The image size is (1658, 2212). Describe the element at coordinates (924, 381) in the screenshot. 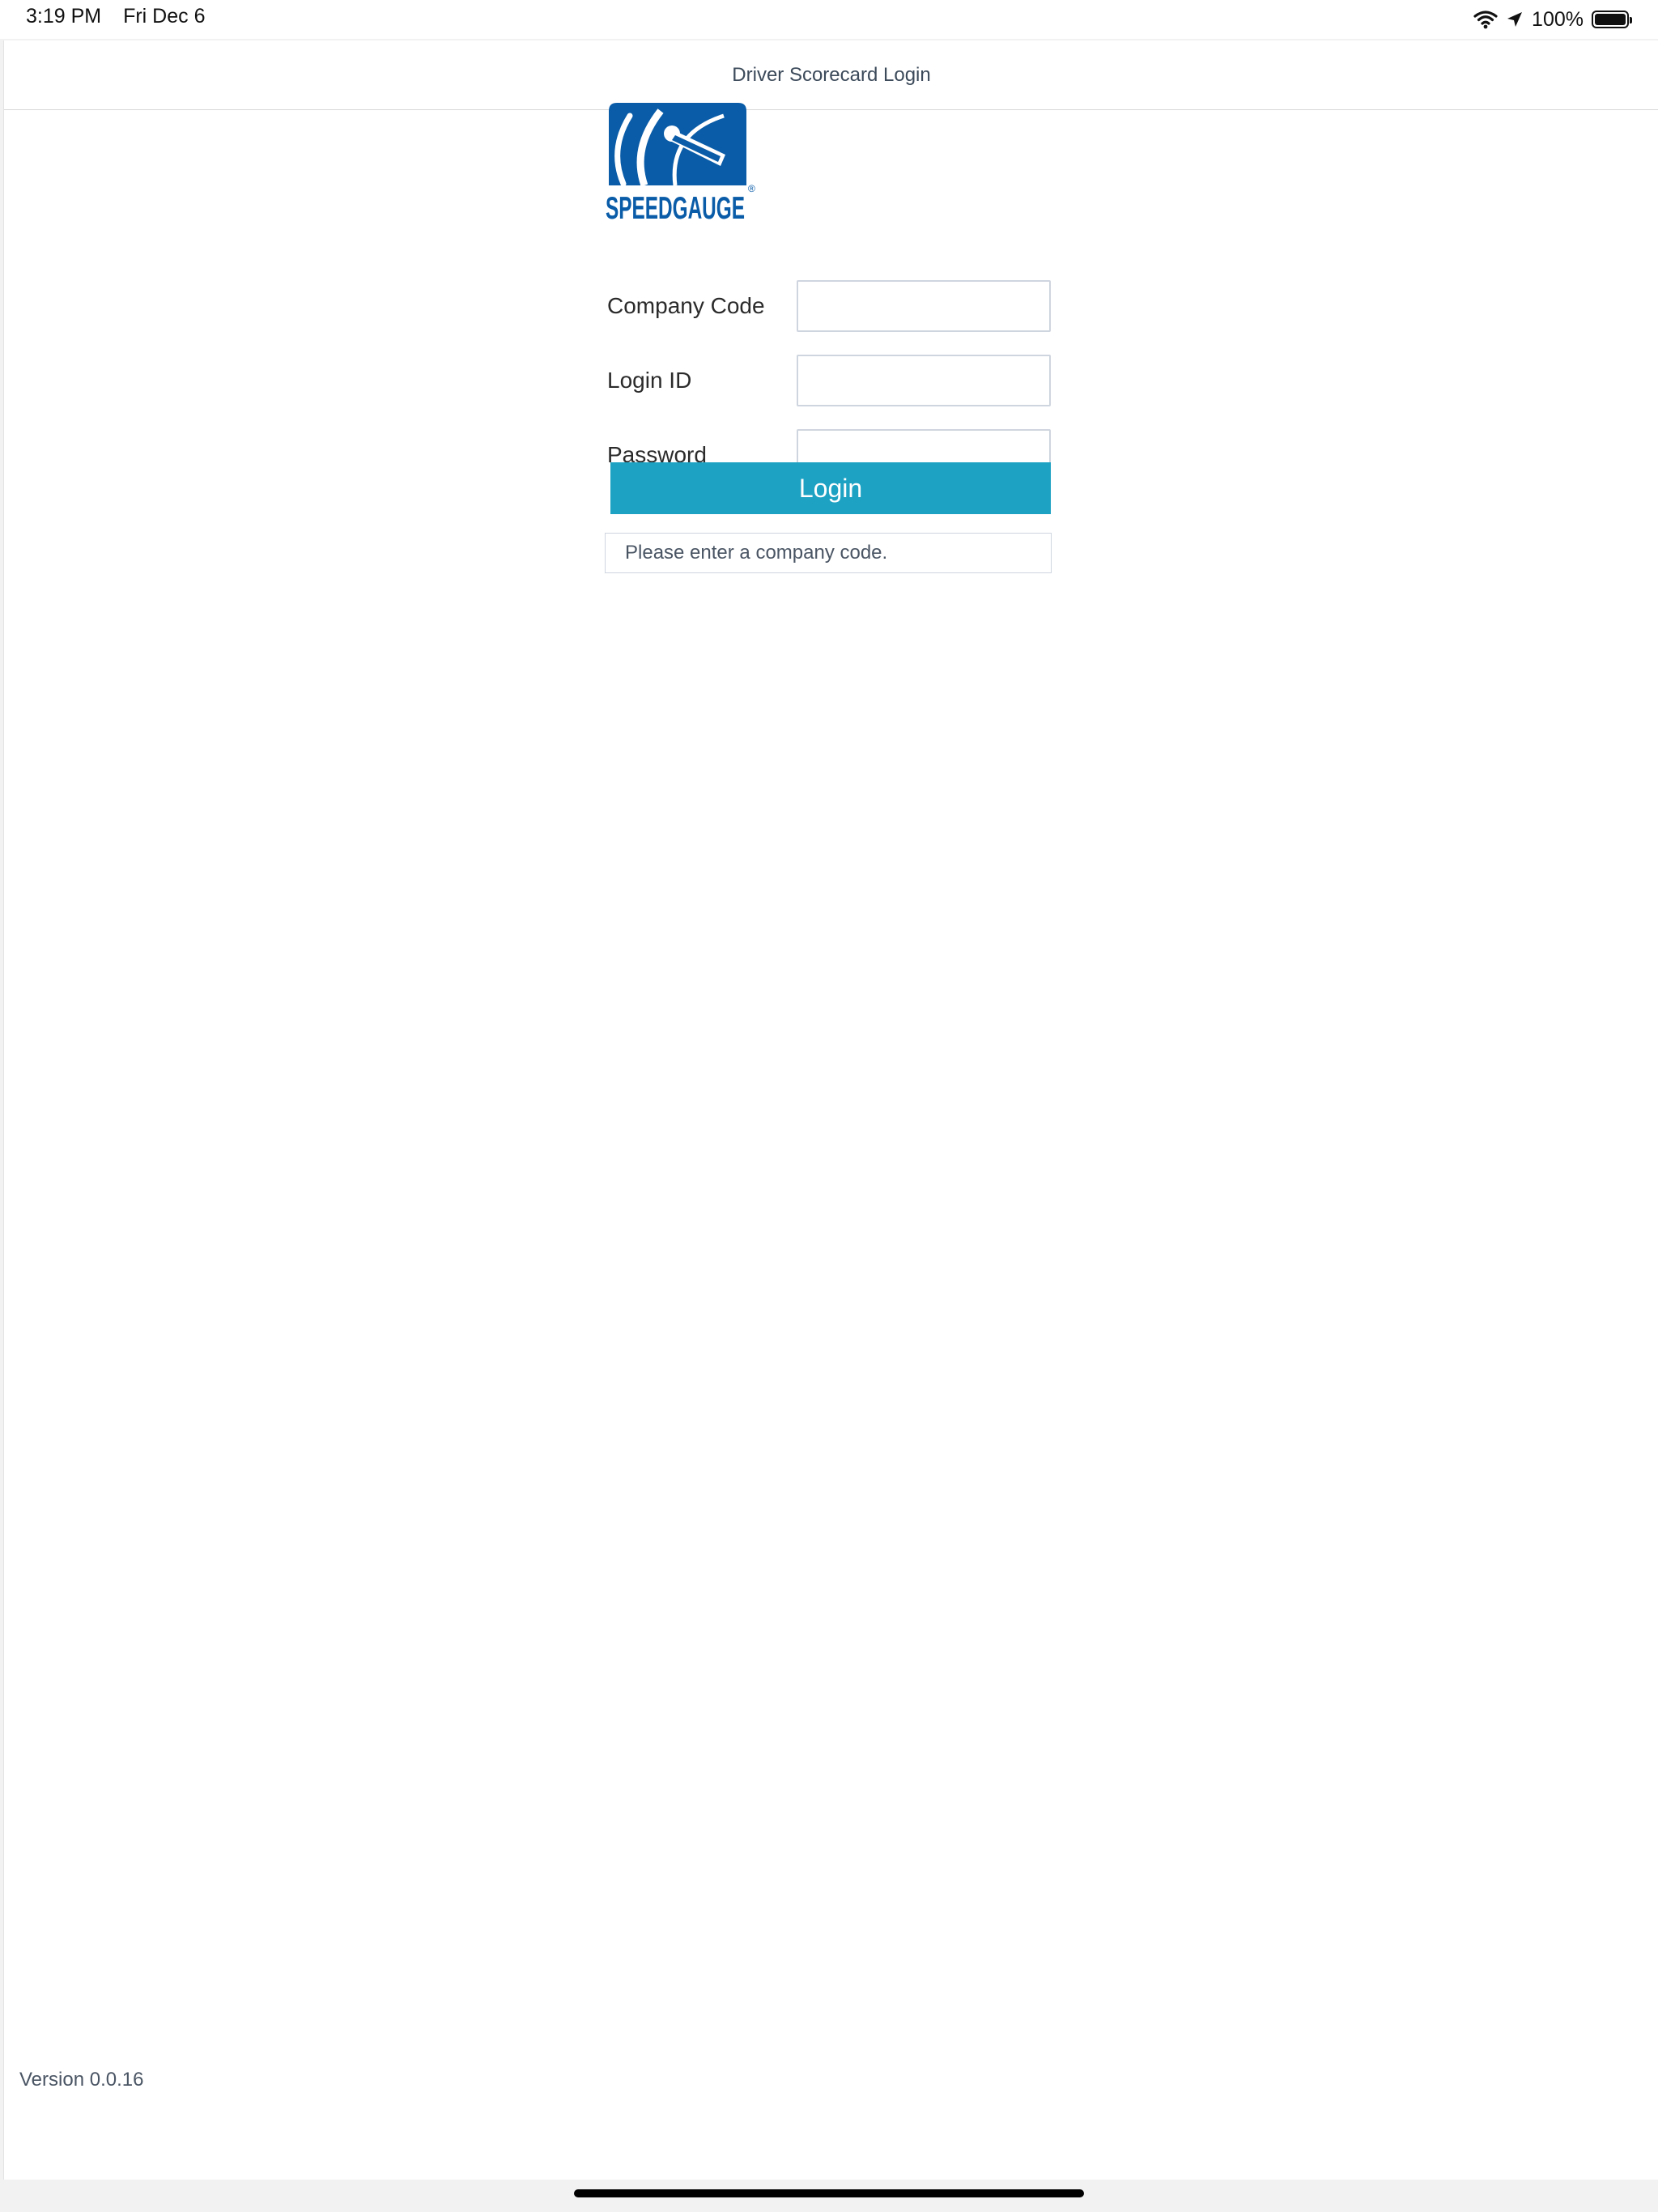

I see `login-id-input` at that location.